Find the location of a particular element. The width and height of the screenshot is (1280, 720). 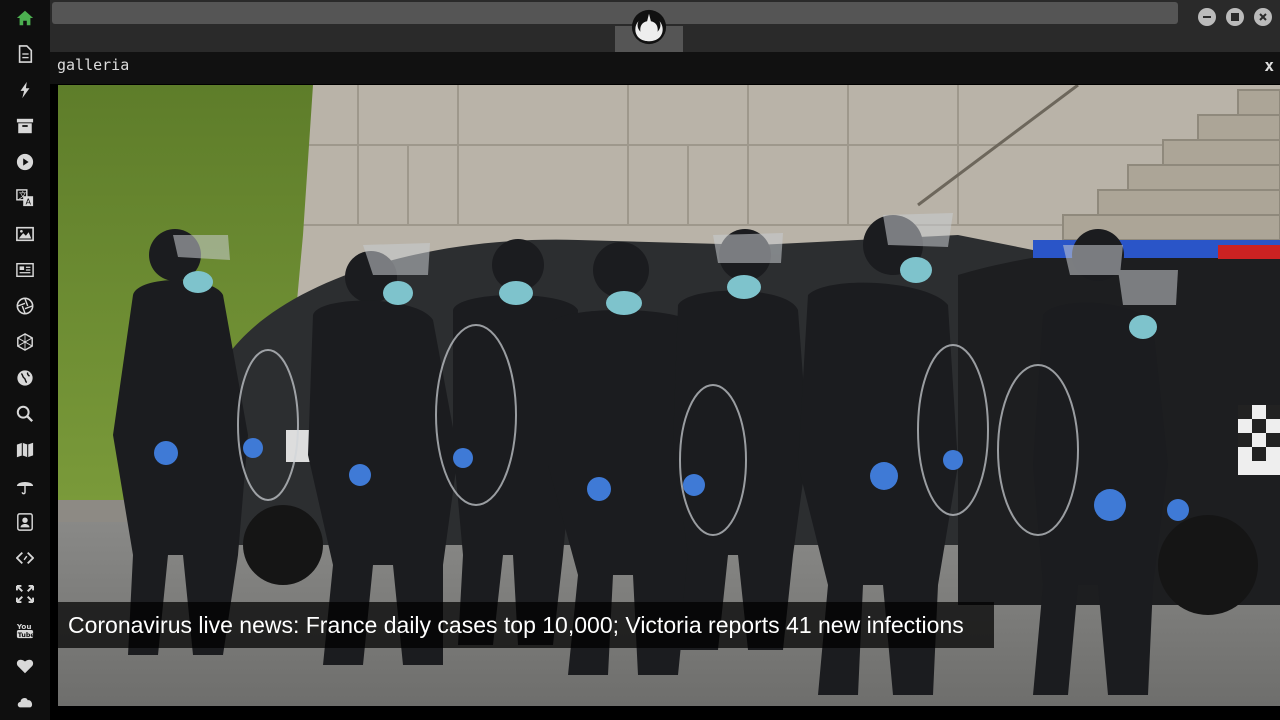

youtube-icon: You Tube is located at coordinates (25, 630).